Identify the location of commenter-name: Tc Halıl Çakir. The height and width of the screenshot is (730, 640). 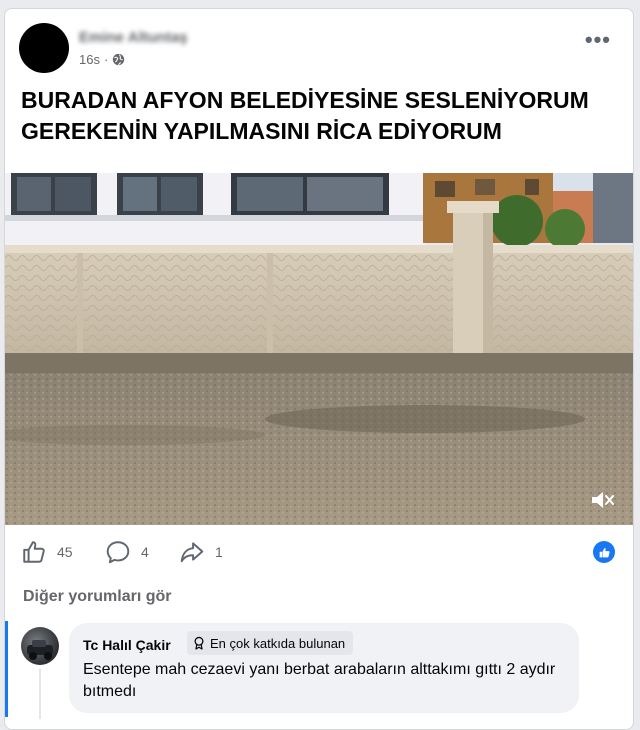
(127, 645).